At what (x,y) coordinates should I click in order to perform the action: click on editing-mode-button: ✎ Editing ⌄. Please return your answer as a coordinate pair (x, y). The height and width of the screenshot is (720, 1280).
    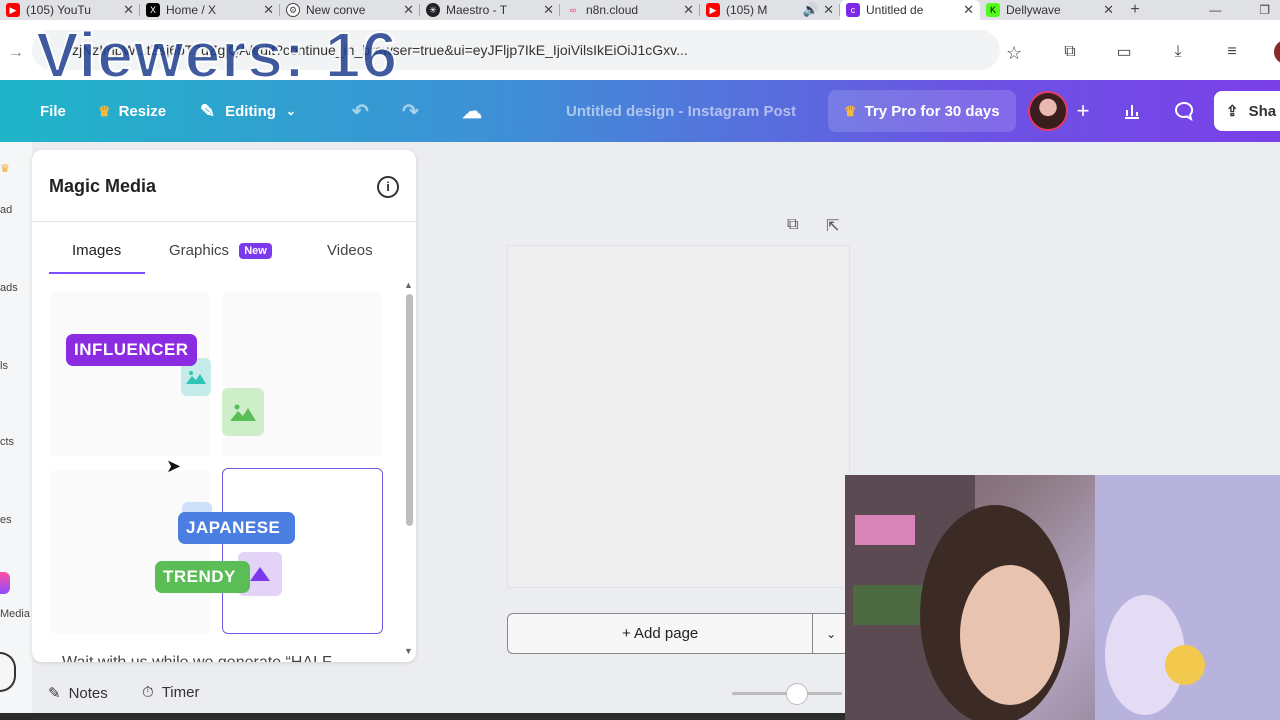
    Looking at the image, I should click on (248, 111).